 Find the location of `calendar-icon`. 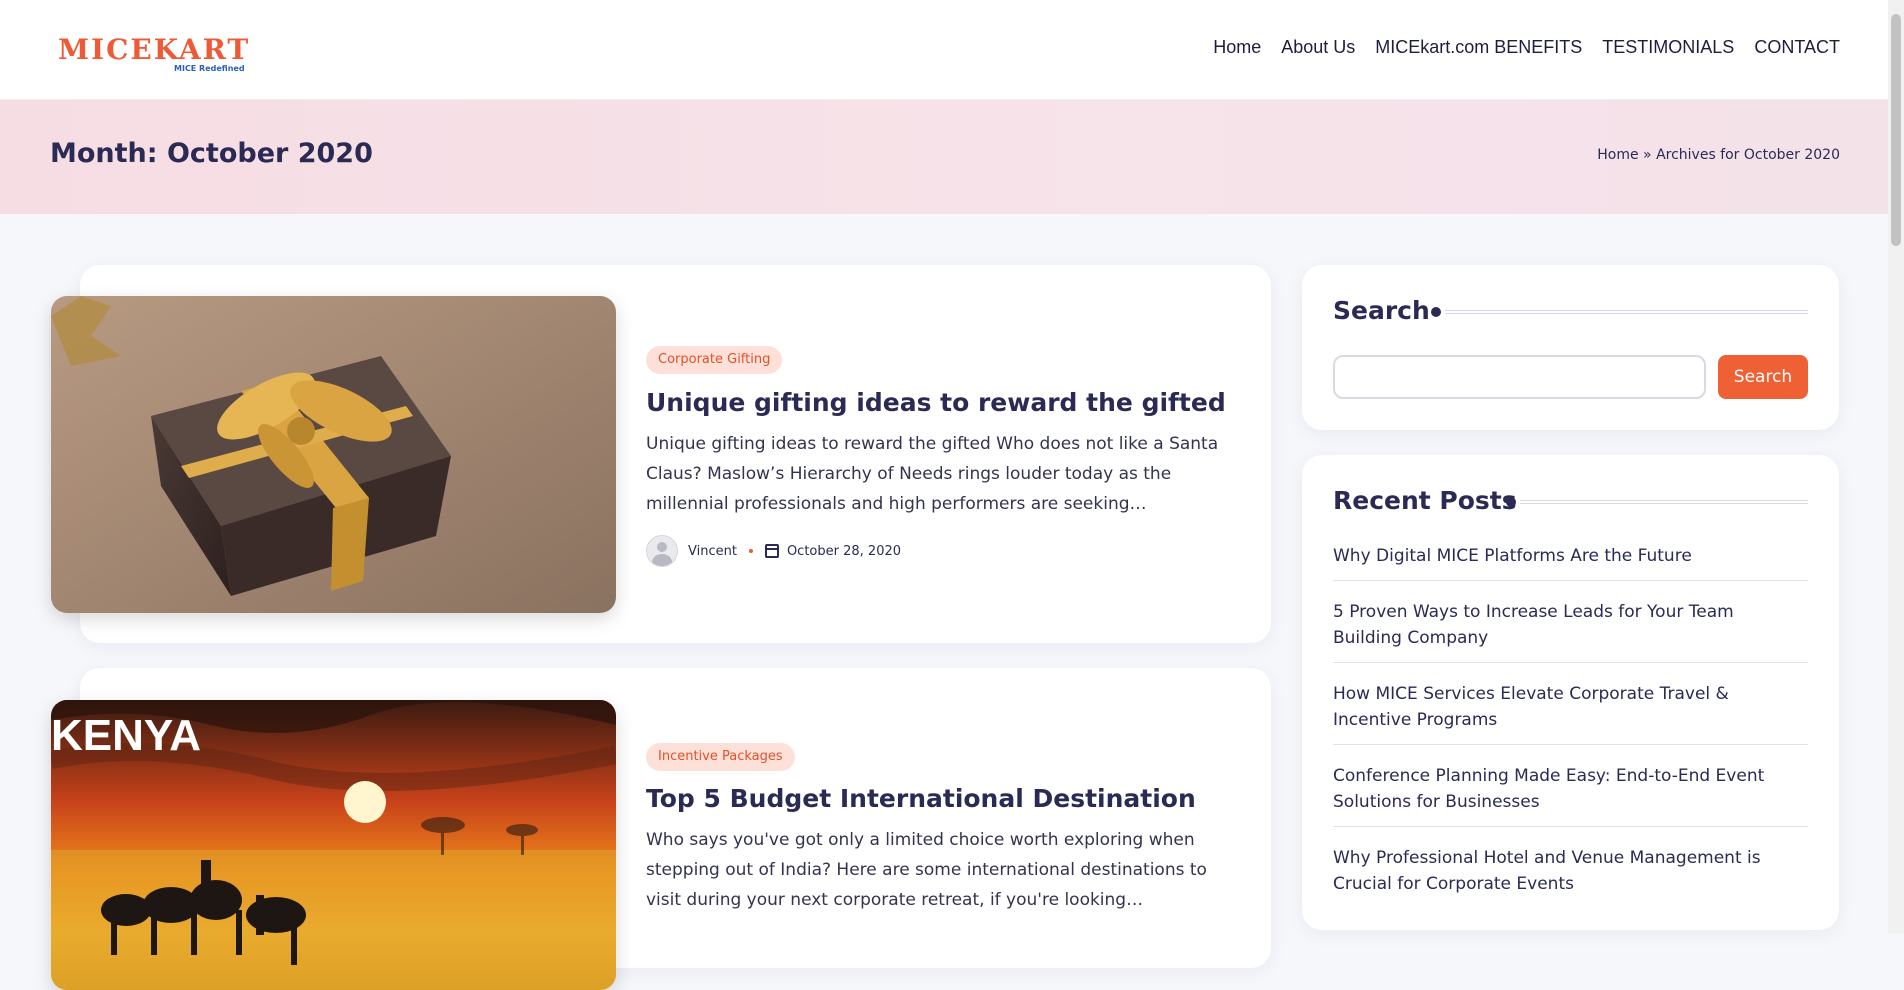

calendar-icon is located at coordinates (771, 551).